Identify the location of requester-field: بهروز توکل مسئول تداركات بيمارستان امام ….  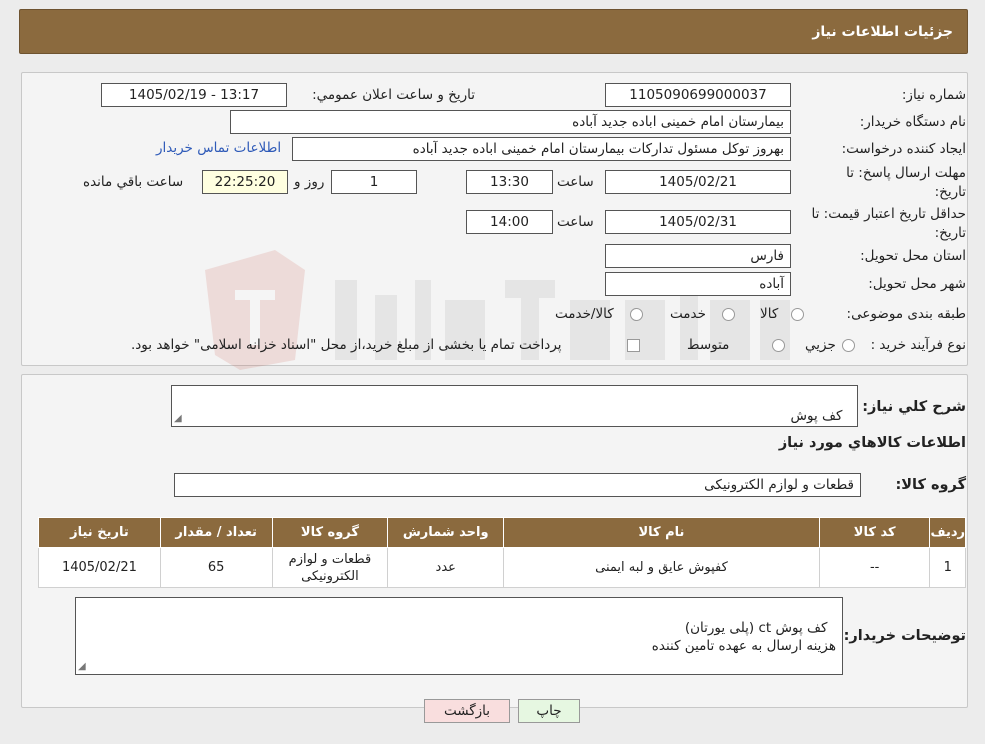
(541, 149).